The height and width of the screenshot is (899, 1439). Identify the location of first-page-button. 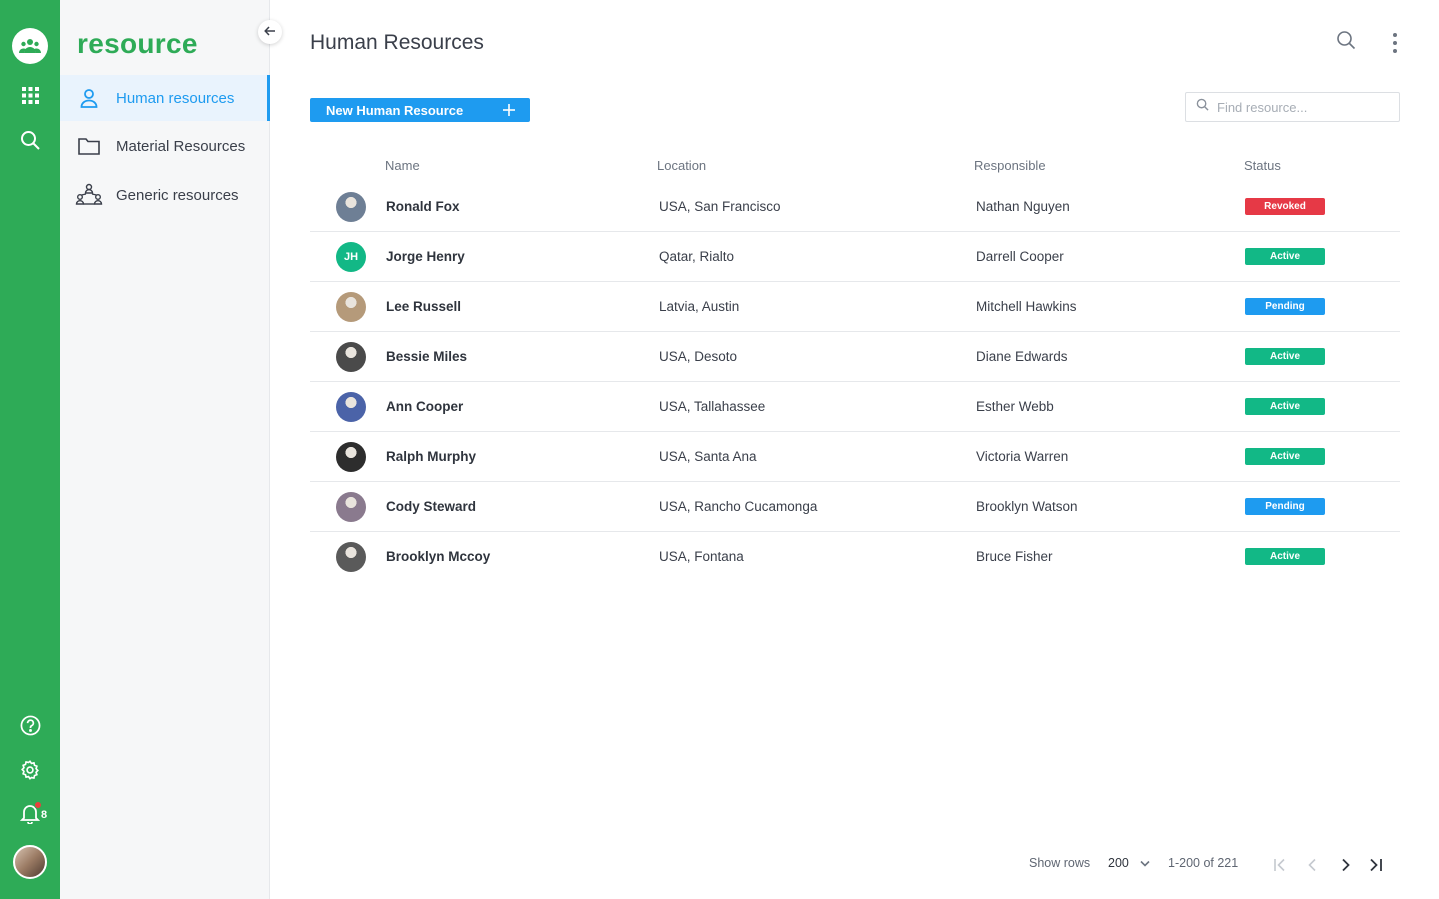
(1280, 867).